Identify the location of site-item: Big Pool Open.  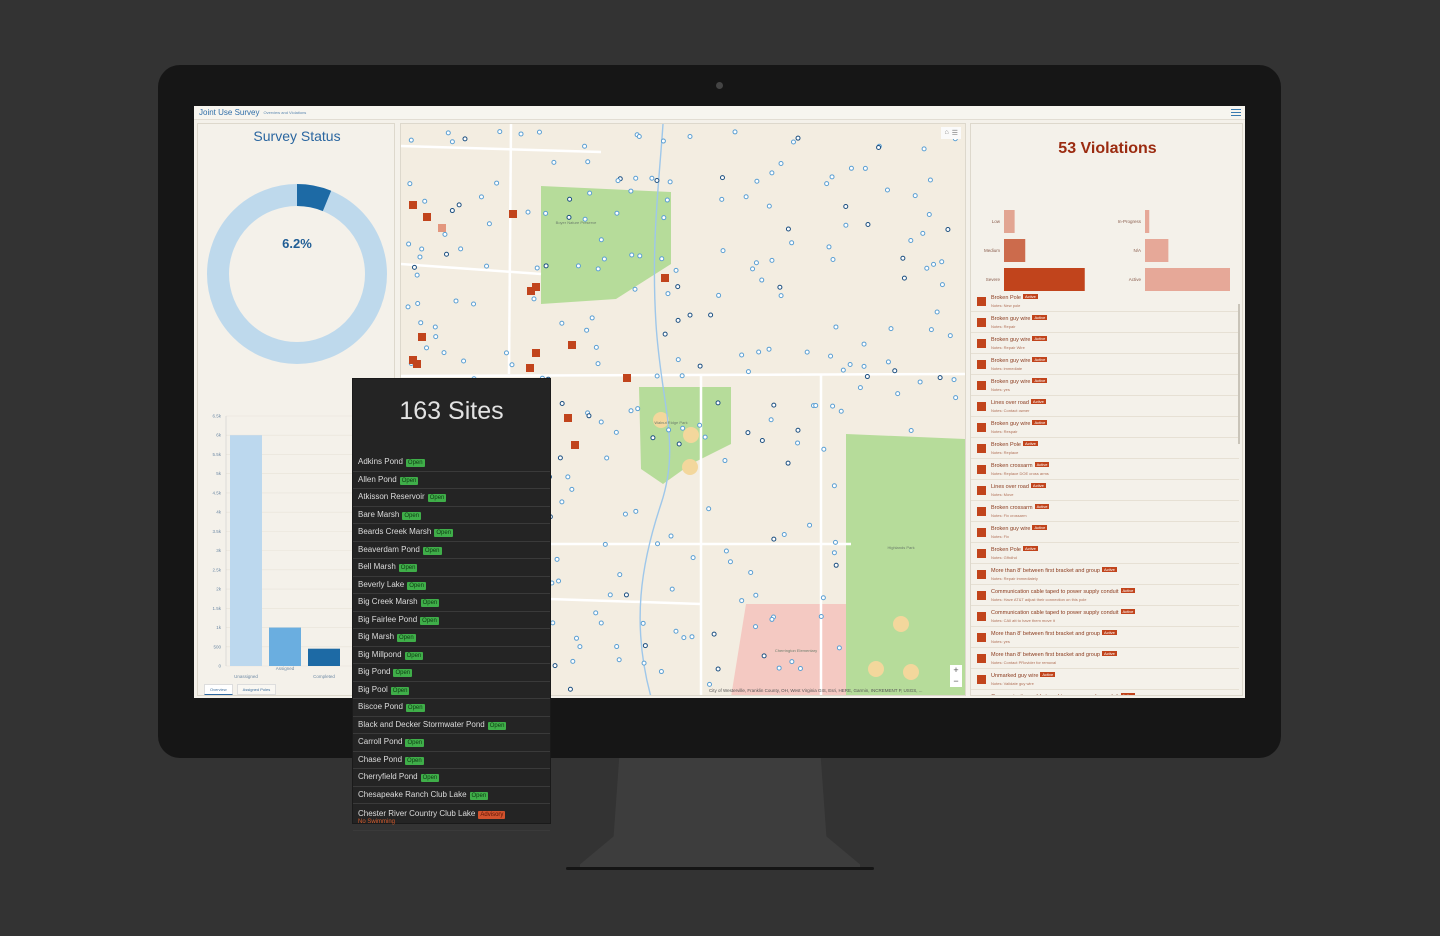
(451, 690).